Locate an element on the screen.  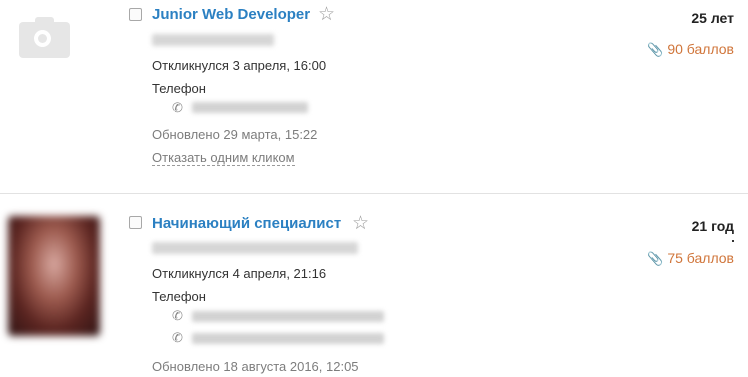
points-link: 📎 75 баллов is located at coordinates (690, 258).